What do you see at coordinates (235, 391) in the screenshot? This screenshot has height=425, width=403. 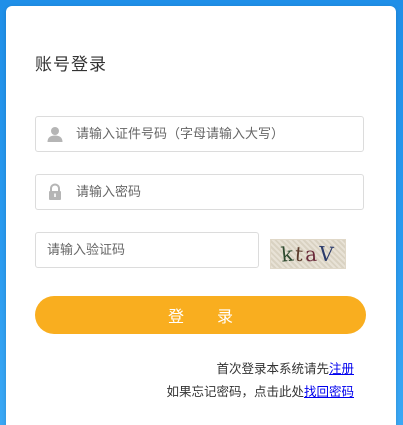 I see `forgot-password-text: 如果忘记密码，点击此处` at bounding box center [235, 391].